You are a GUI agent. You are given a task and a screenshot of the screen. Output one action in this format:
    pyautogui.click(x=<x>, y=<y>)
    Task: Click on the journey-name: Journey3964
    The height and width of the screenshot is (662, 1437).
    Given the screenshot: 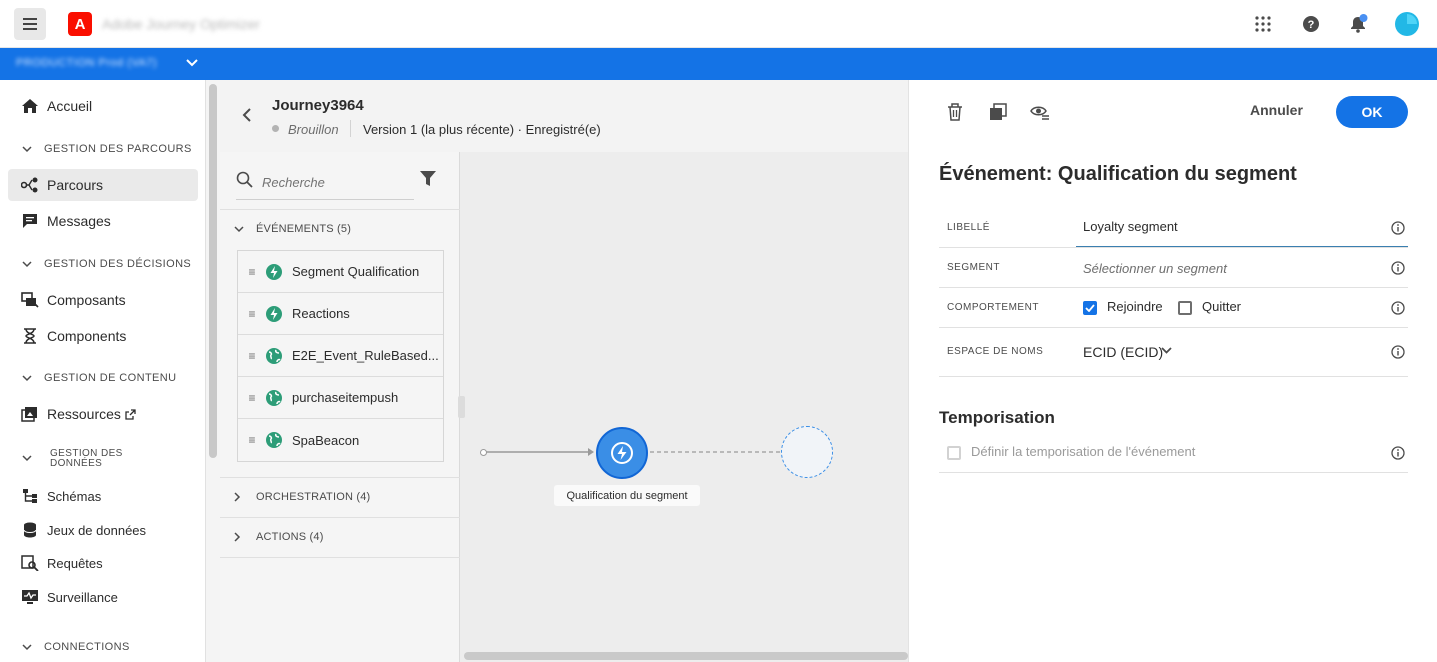 What is the action you would take?
    pyautogui.click(x=318, y=105)
    